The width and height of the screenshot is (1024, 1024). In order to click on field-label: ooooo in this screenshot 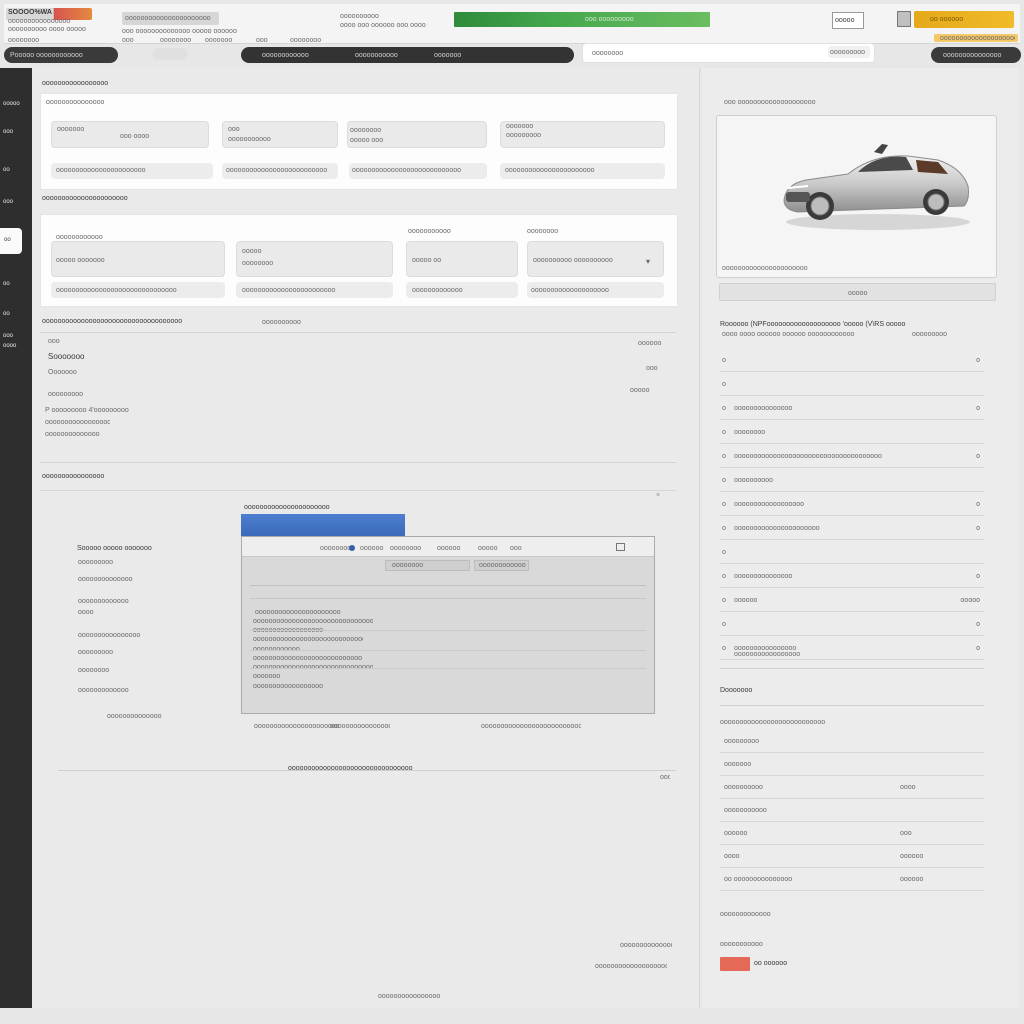, I will do `click(252, 251)`.